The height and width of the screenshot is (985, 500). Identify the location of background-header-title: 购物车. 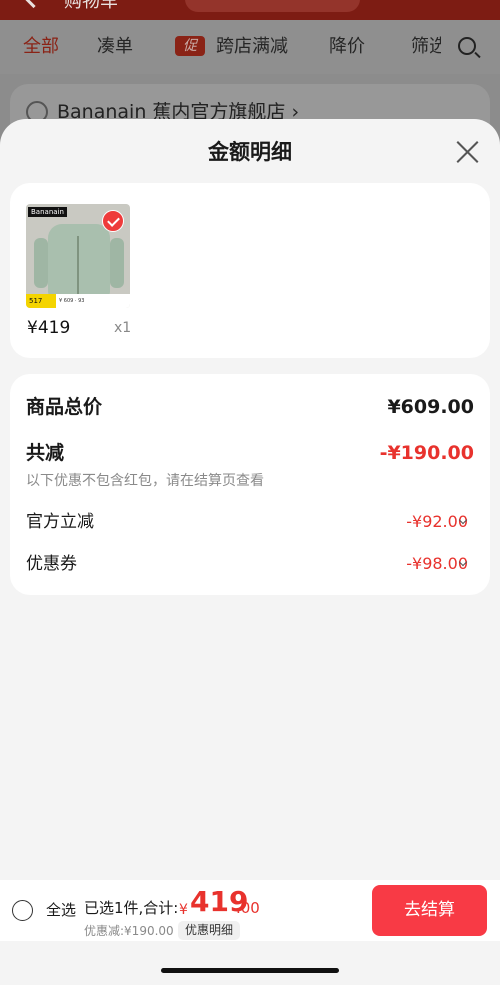
(91, 6).